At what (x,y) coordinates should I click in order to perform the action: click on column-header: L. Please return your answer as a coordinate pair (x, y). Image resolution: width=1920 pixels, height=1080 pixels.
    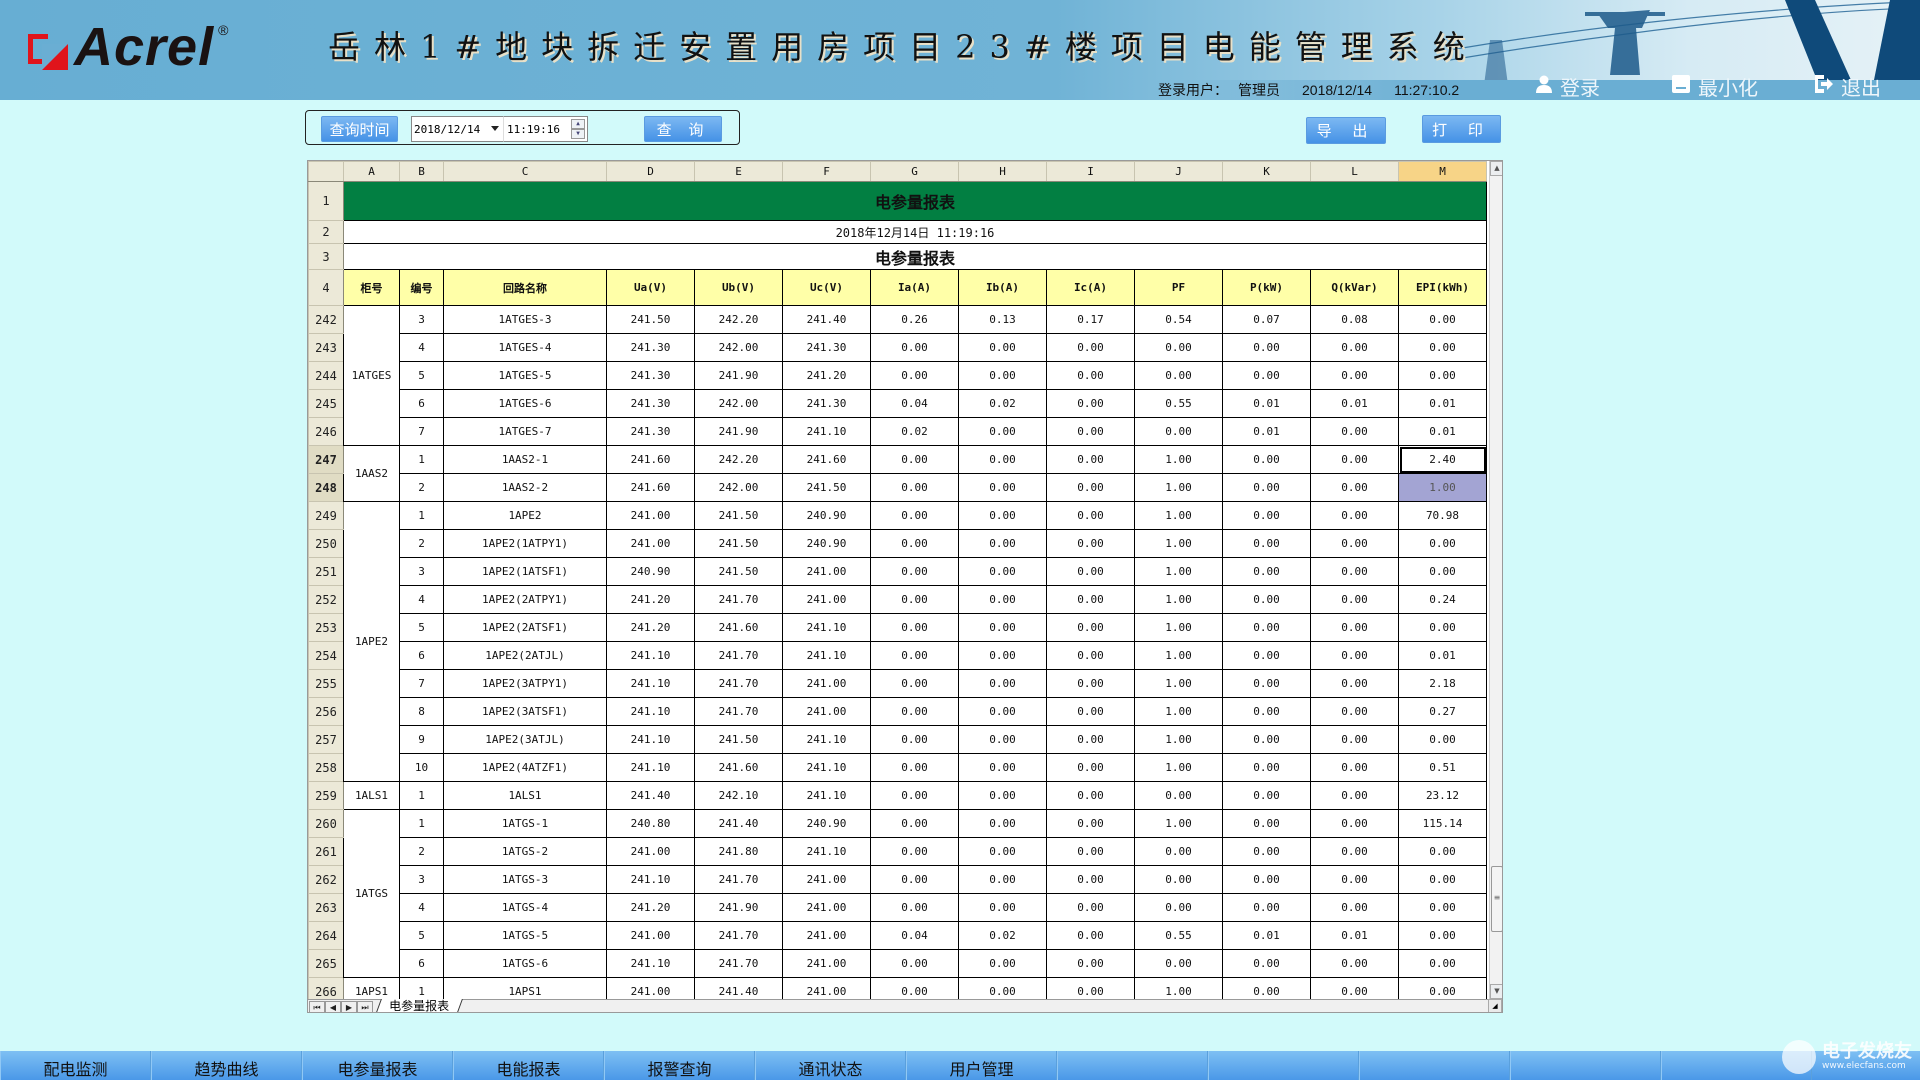
    Looking at the image, I should click on (1354, 171).